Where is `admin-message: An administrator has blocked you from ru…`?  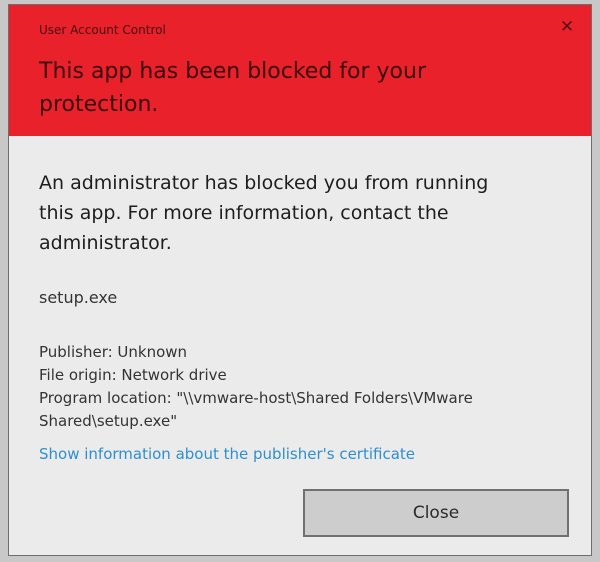
admin-message: An administrator has blocked you from ru… is located at coordinates (264, 213).